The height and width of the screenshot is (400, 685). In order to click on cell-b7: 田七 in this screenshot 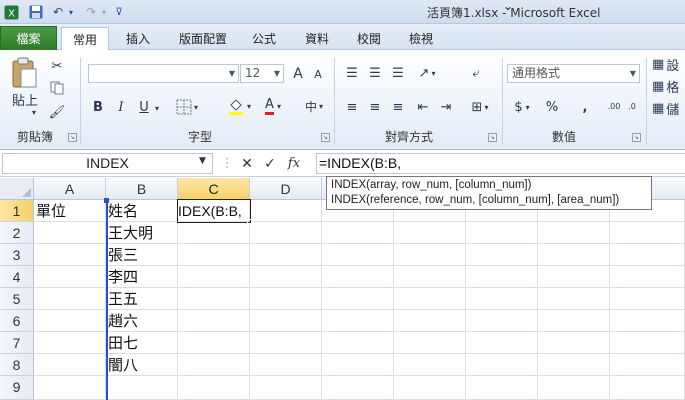, I will do `click(142, 343)`.